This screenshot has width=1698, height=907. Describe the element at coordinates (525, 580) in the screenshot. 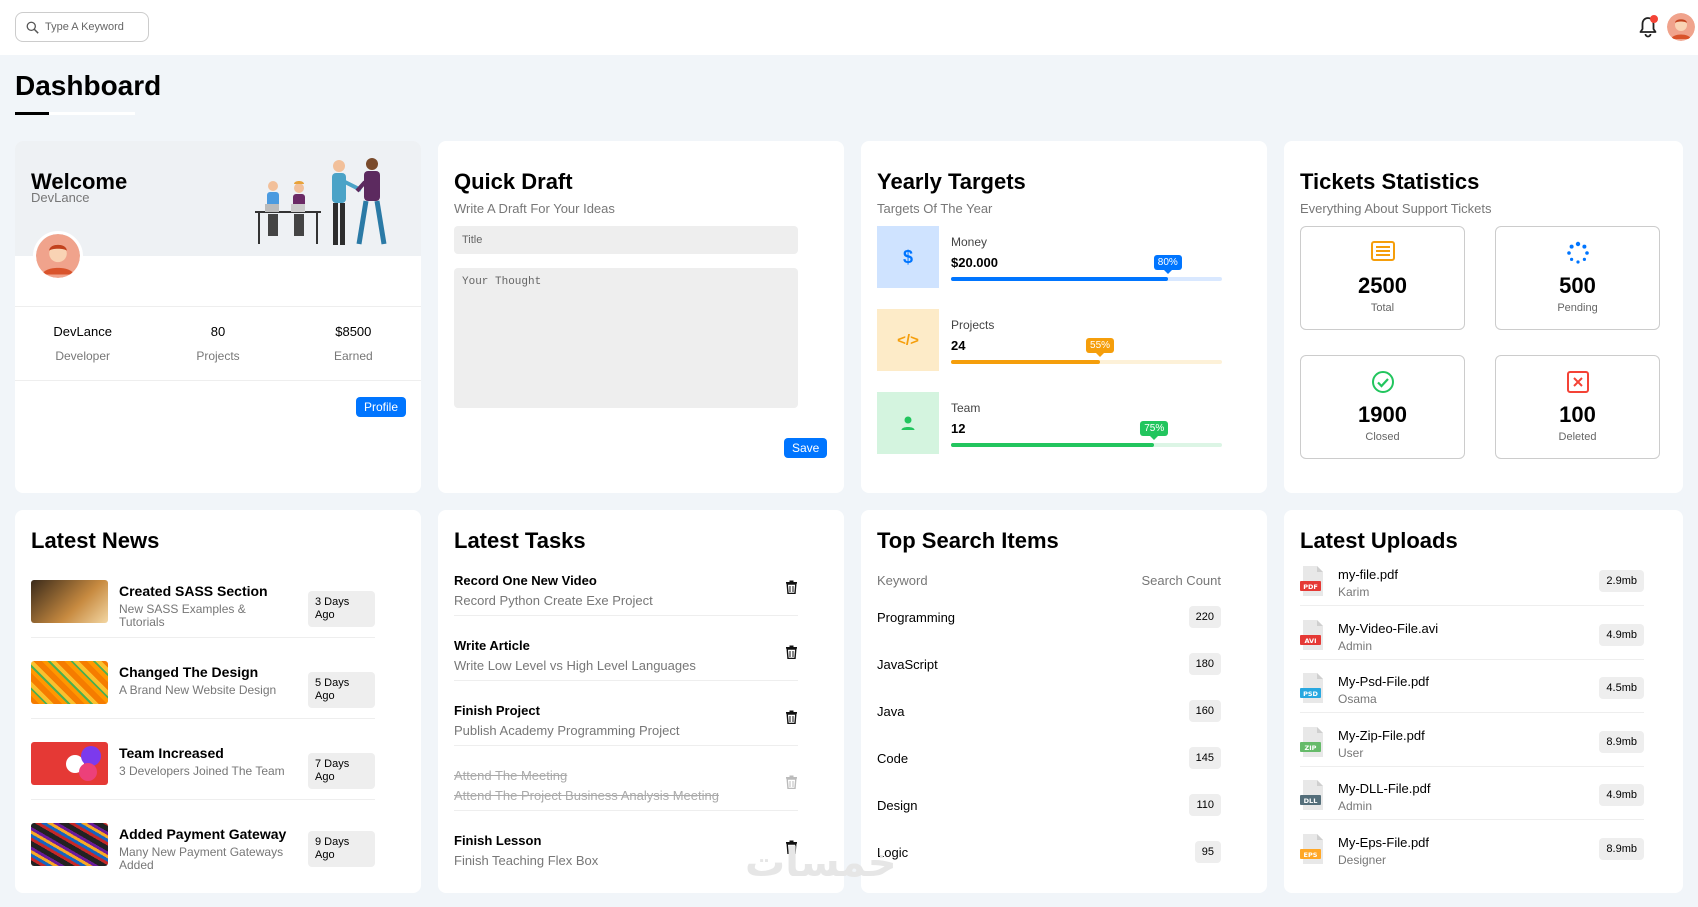

I see `task-heading: Record One New Video` at that location.